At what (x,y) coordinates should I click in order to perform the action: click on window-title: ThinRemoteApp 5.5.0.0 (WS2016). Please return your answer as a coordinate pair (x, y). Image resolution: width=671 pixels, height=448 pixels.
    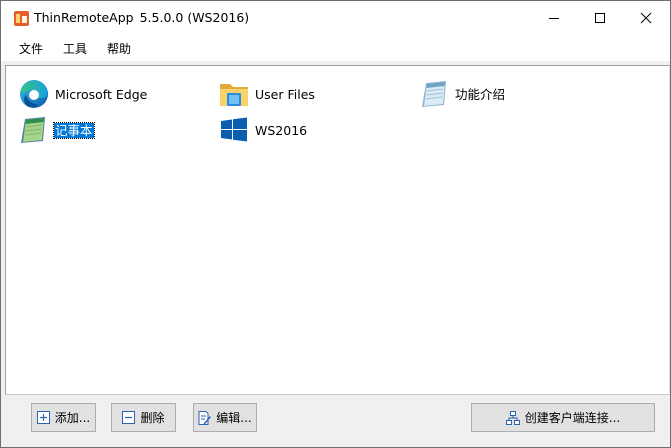
    Looking at the image, I should click on (141, 17).